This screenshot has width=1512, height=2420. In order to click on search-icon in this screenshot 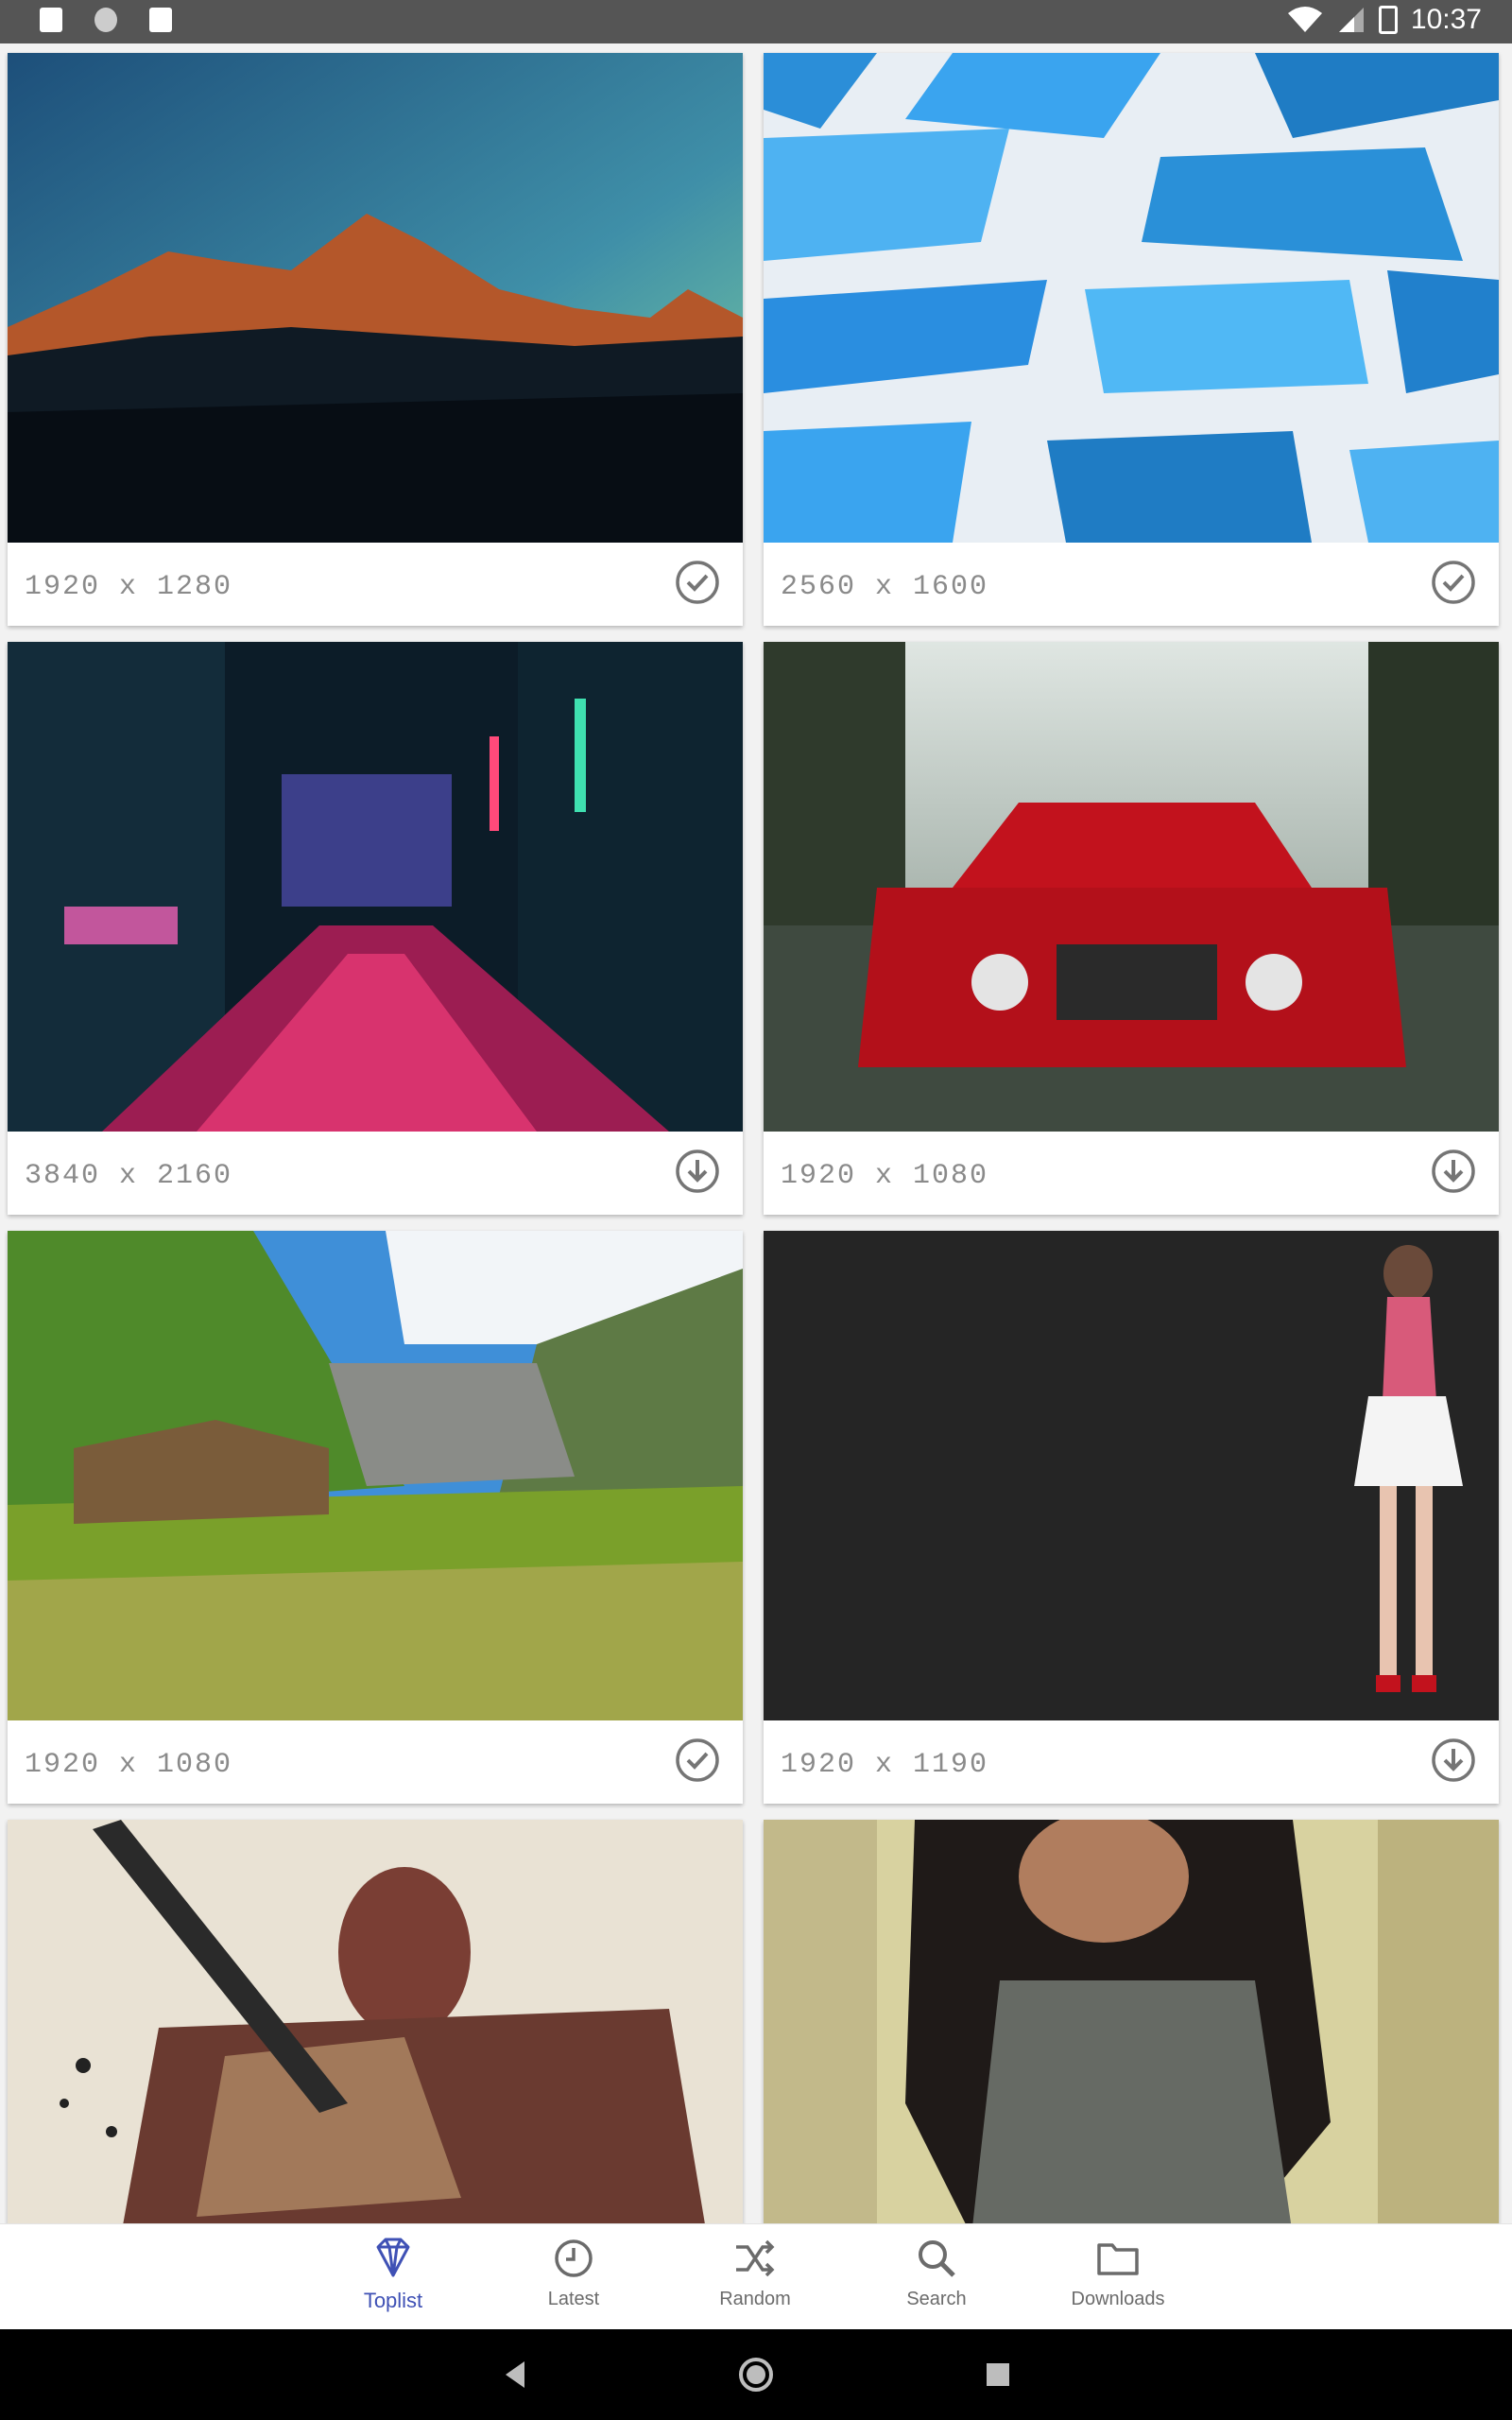, I will do `click(936, 2259)`.